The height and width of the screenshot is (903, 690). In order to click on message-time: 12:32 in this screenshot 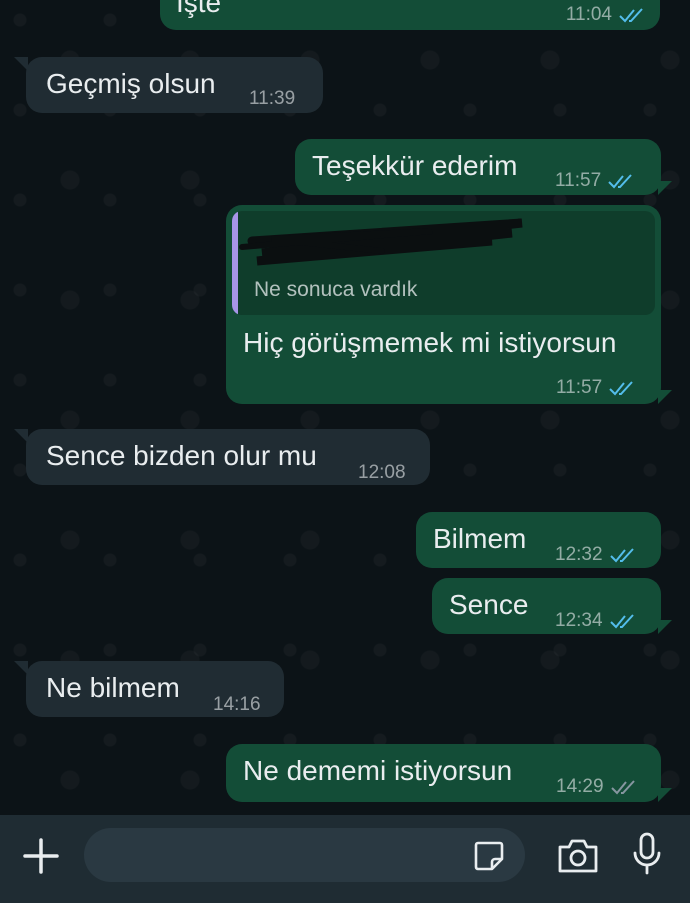, I will do `click(596, 555)`.